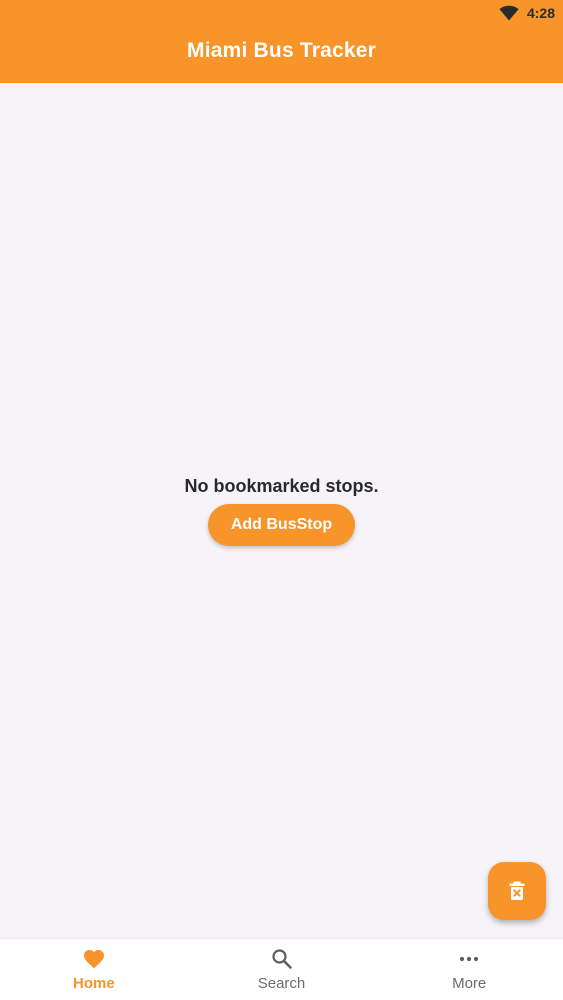 The width and height of the screenshot is (563, 1000). I want to click on app-header: 4:28 Miami Bus Tracker, so click(281, 41).